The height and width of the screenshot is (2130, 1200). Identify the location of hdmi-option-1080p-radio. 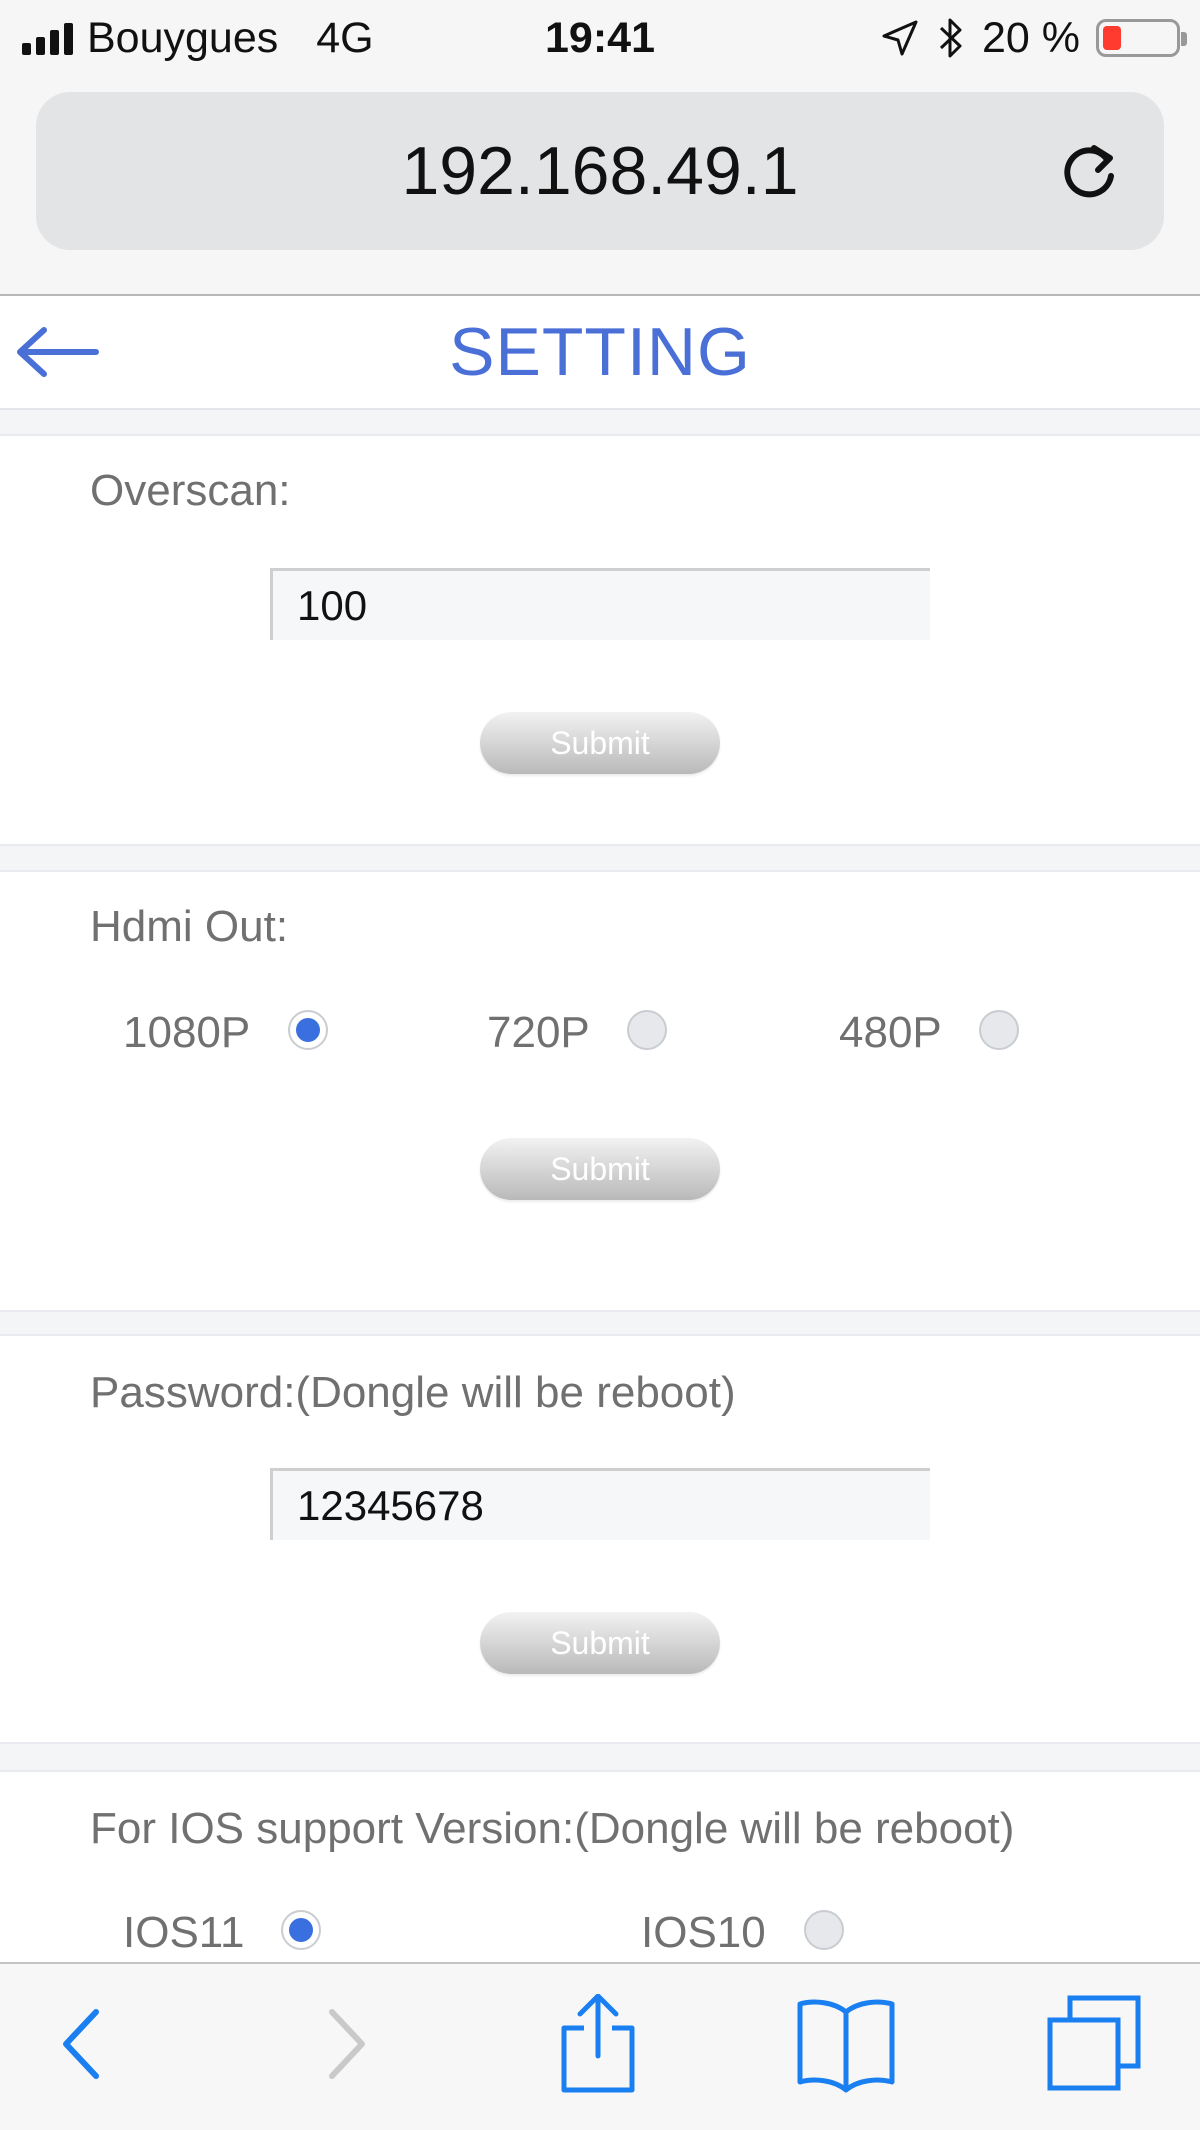
(308, 1030).